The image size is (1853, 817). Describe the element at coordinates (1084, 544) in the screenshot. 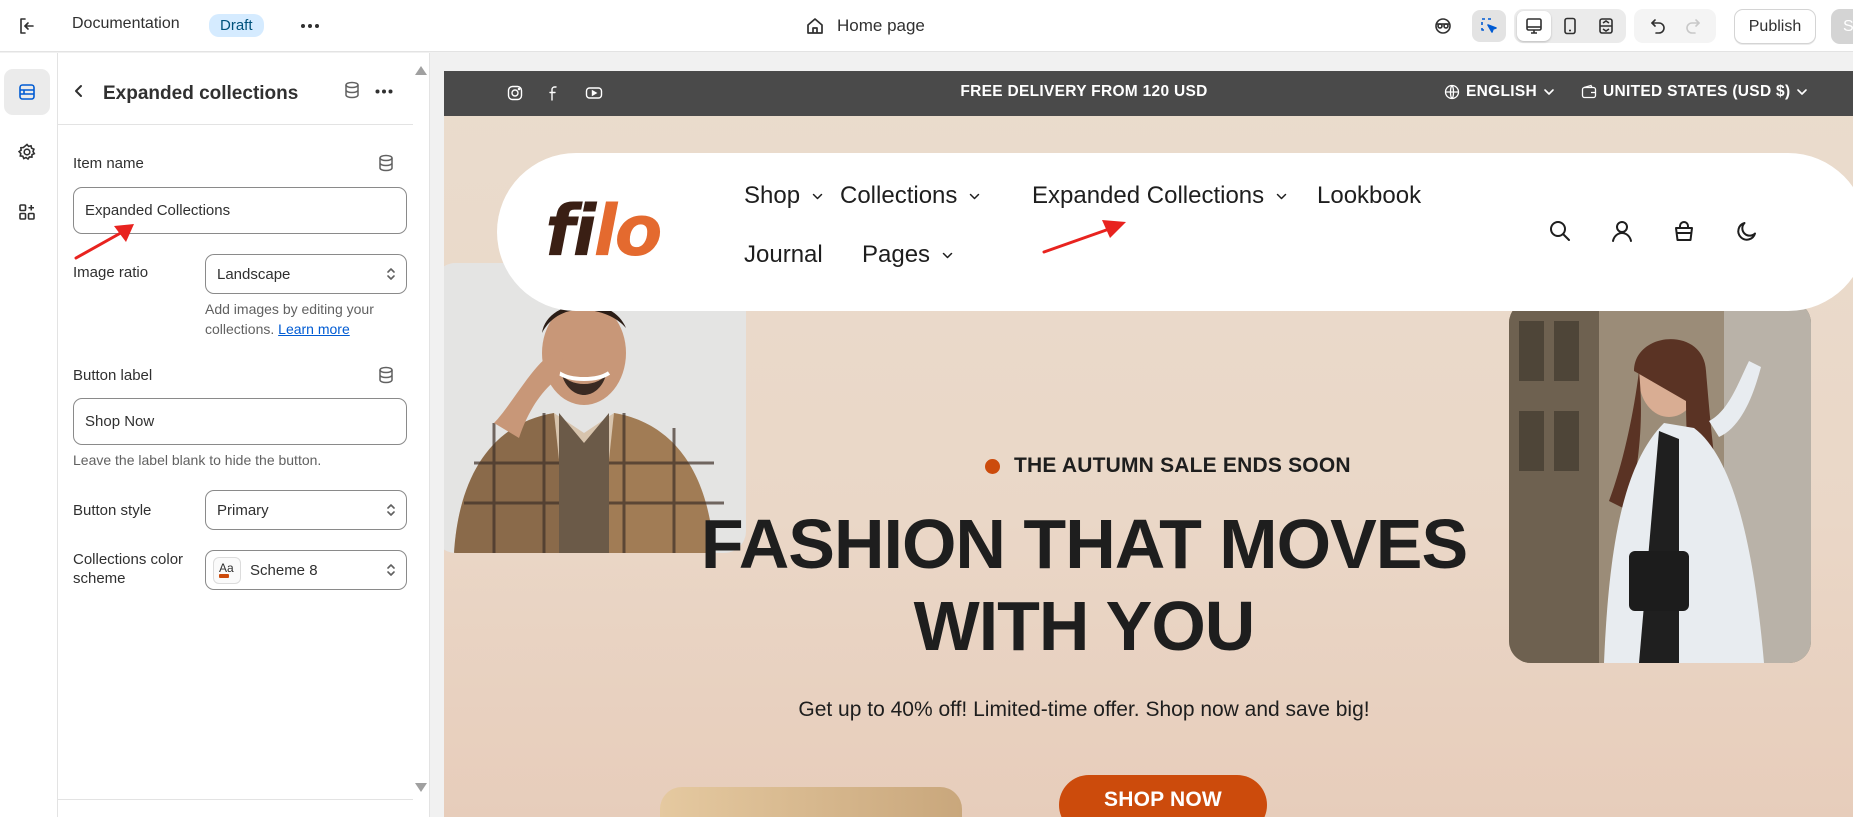

I see `headline-line-1: FASHION THAT MOVES` at that location.